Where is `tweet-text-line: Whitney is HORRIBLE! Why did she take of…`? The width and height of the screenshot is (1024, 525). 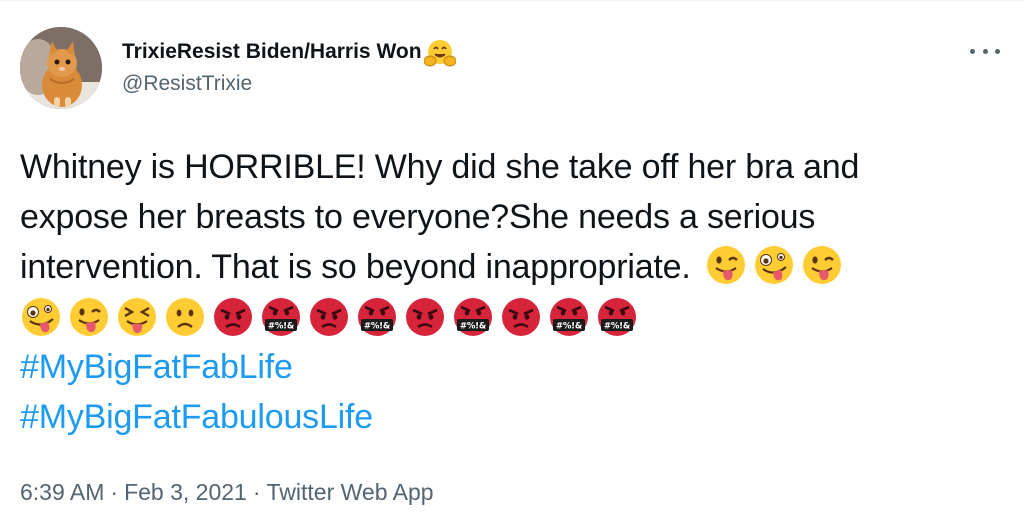
tweet-text-line: Whitney is HORRIBLE! Why did she take of… is located at coordinates (440, 167).